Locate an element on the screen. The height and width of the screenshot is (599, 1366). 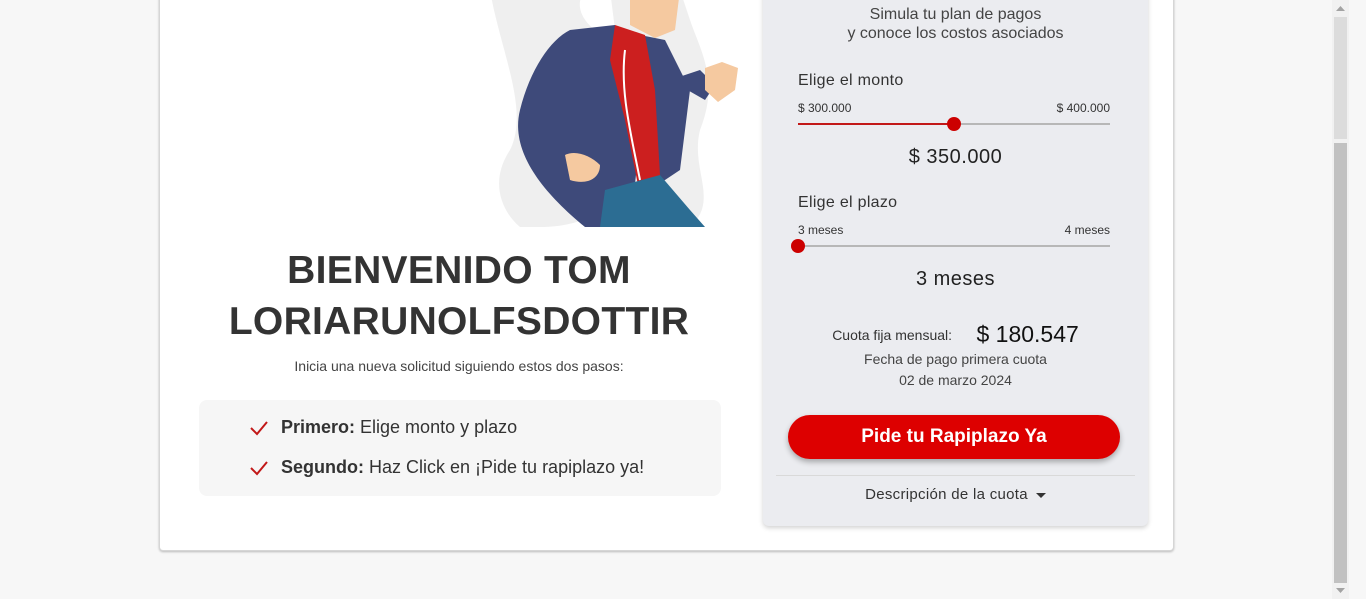
step-1-text: Elige monto y plazo is located at coordinates (439, 427).